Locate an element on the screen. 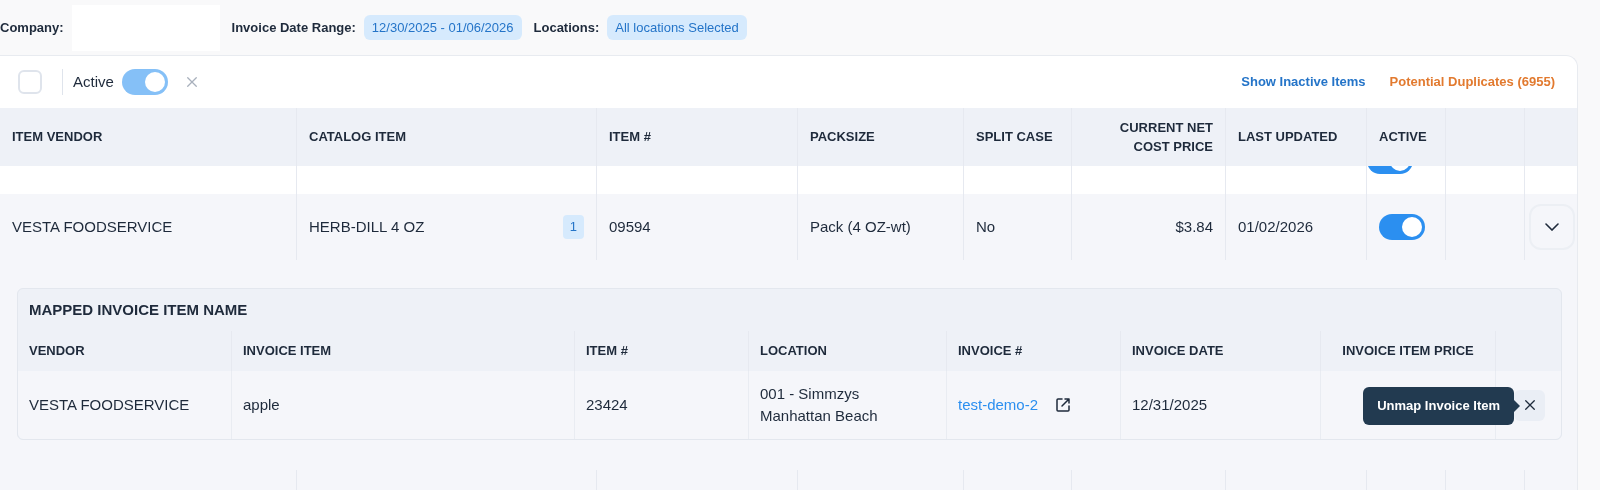 Image resolution: width=1600 pixels, height=490 pixels. duplicates-link: Potential Duplicates (6955) is located at coordinates (1472, 82).